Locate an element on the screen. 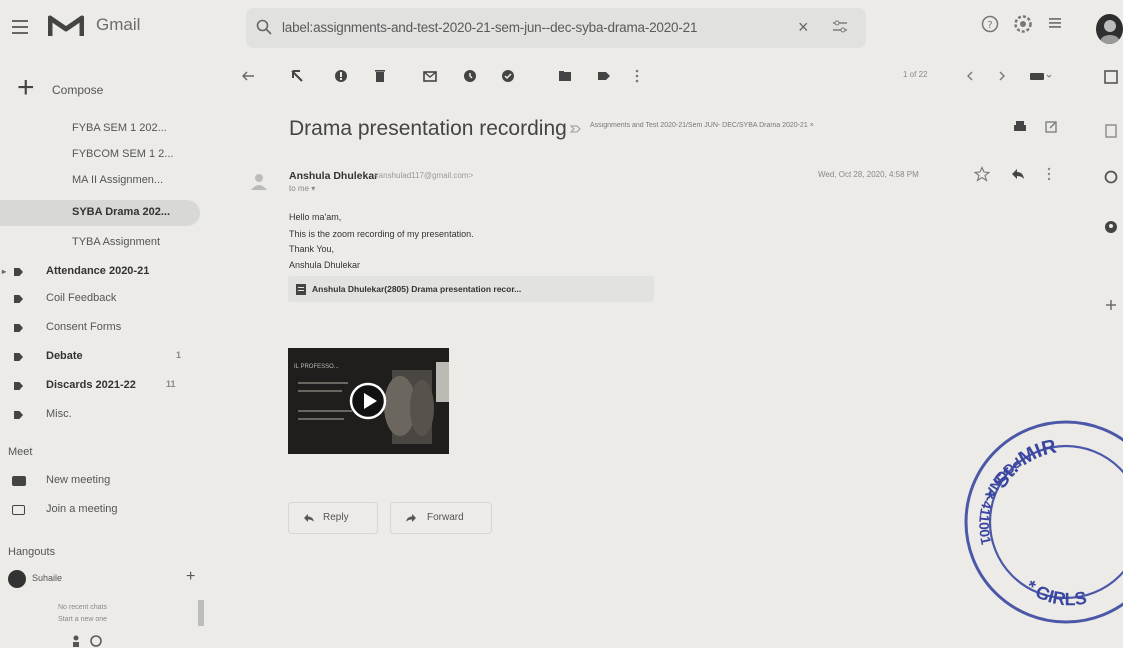  message-subject: Drama presentation recording is located at coordinates (428, 128).